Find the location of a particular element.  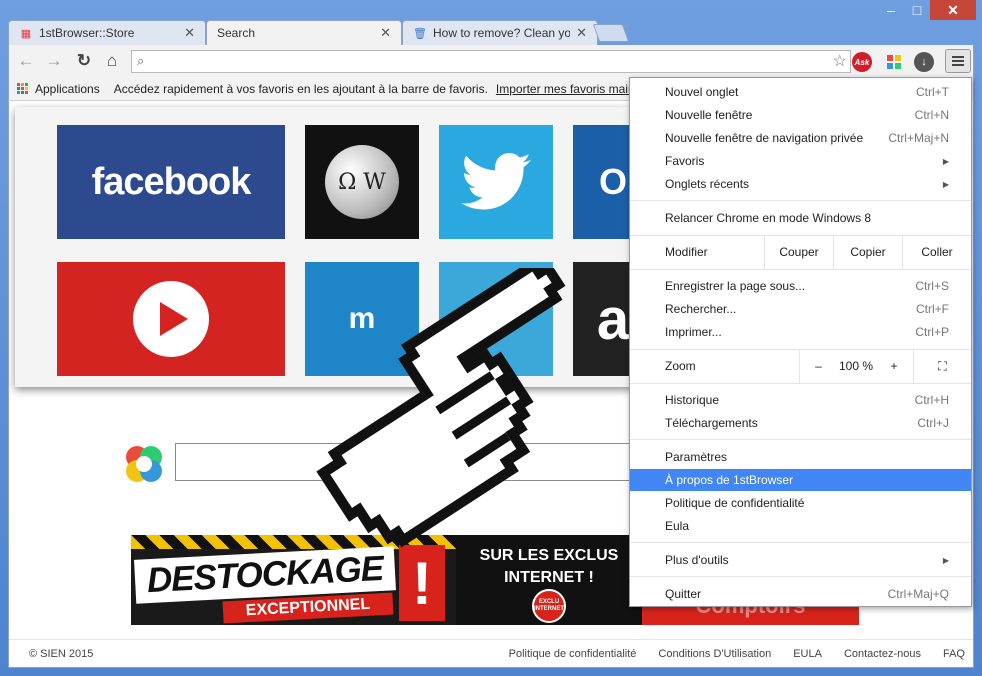

tab-label: How to remove? Clean yo is located at coordinates (502, 33).